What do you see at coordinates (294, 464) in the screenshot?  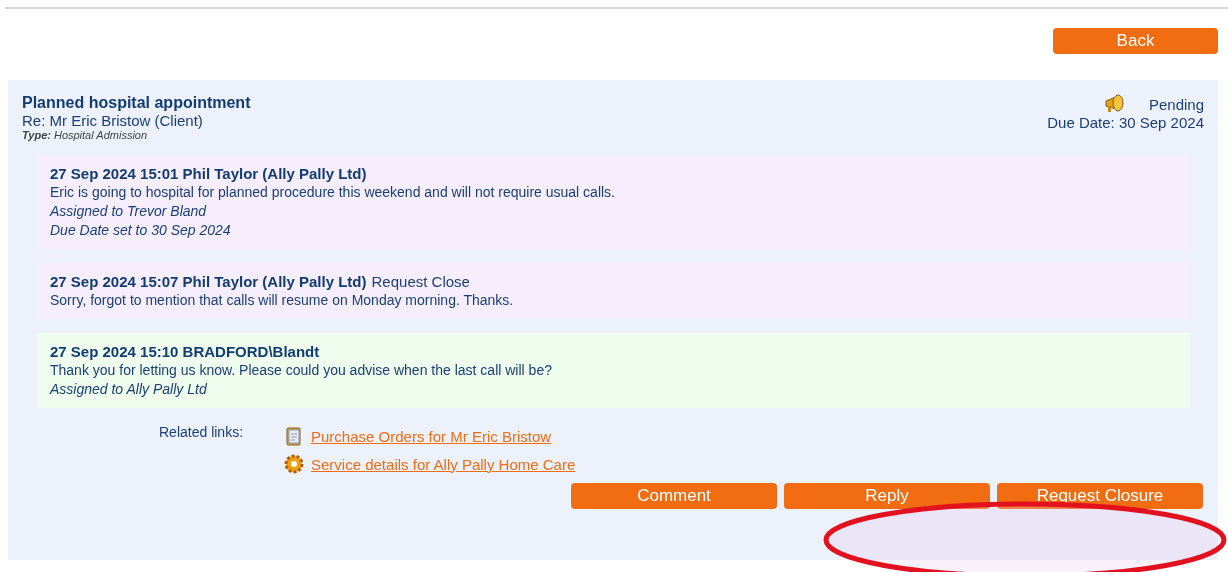 I see `gear-icon` at bounding box center [294, 464].